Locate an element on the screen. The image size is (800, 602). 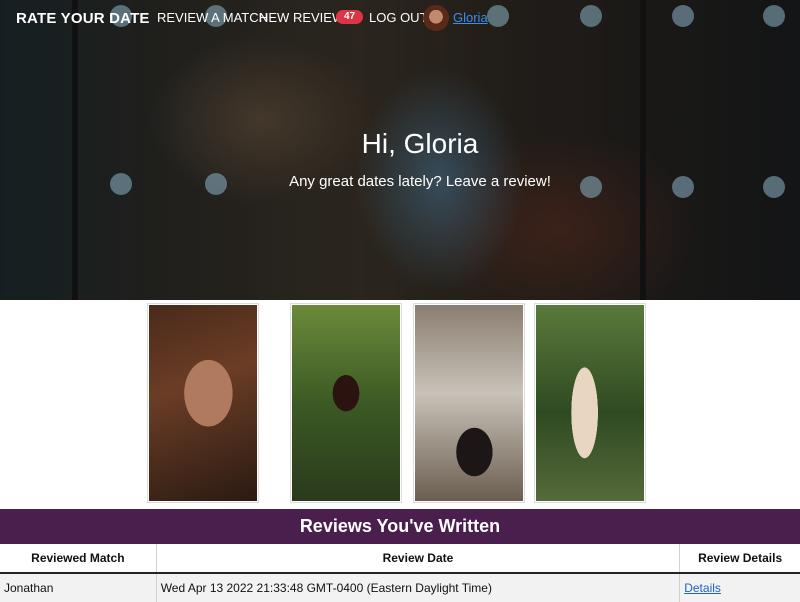
ruins-photo is located at coordinates (469, 403).